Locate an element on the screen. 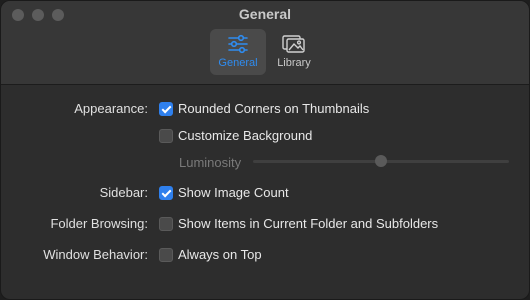 This screenshot has height=300, width=530. customize-background-checkbox is located at coordinates (166, 136).